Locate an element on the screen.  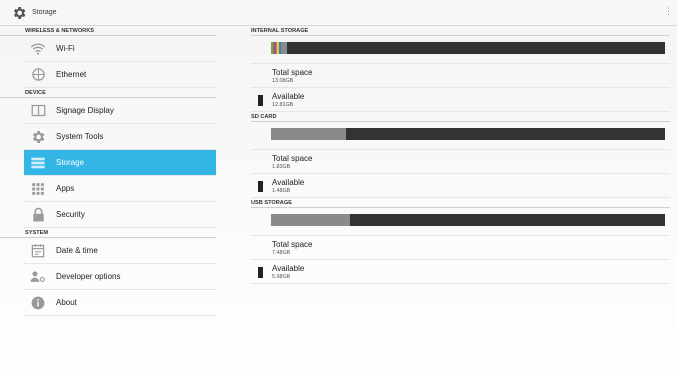
internal-used-segment is located at coordinates (279, 48).